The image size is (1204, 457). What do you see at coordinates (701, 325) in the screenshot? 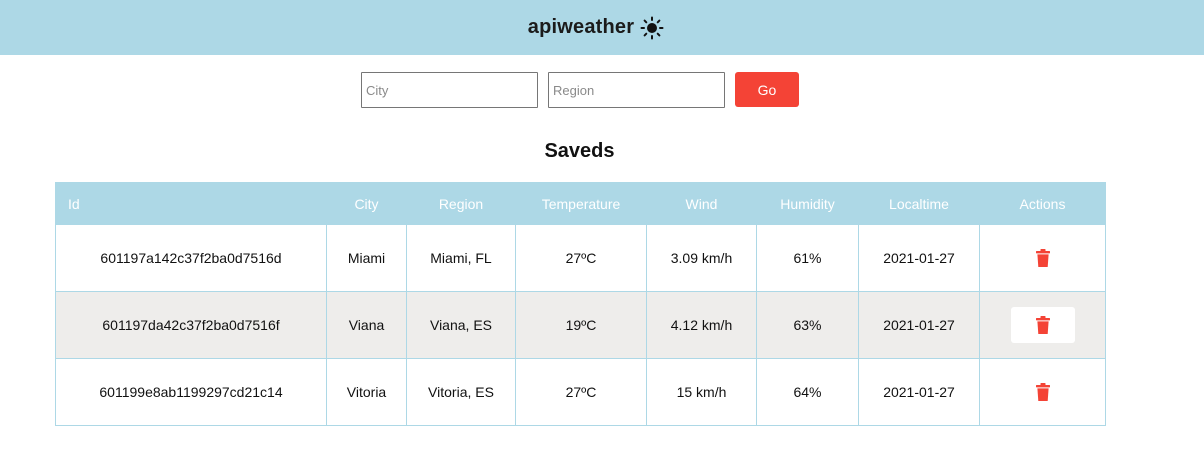
I see `cell-wind: 4.12 km/h` at bounding box center [701, 325].